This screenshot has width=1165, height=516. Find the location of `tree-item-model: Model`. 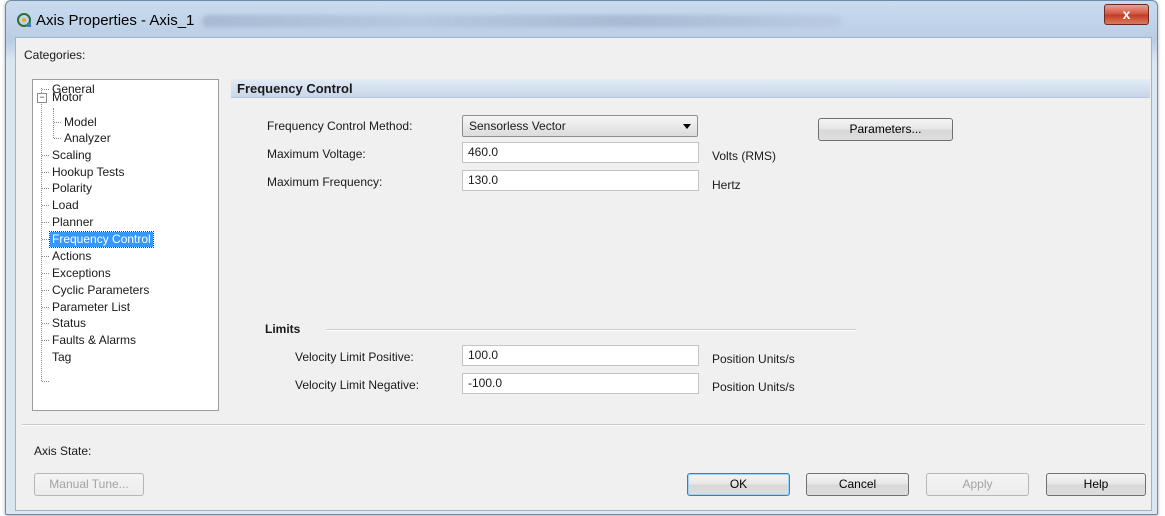

tree-item-model: Model is located at coordinates (80, 122).